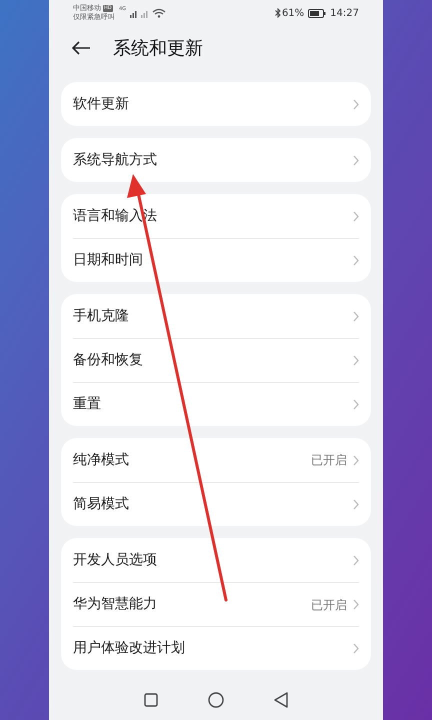 This screenshot has height=720, width=432. I want to click on item-label: 软件更新, so click(101, 104).